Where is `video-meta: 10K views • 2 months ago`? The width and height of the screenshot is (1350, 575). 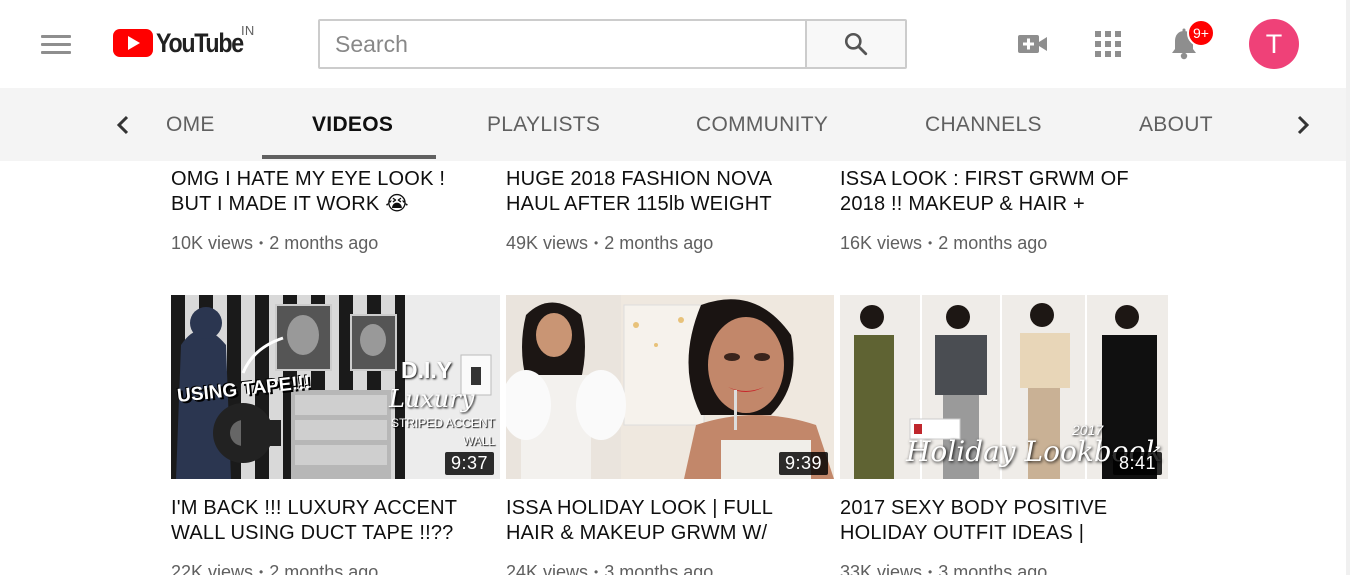
video-meta: 10K views • 2 months ago is located at coordinates (274, 243).